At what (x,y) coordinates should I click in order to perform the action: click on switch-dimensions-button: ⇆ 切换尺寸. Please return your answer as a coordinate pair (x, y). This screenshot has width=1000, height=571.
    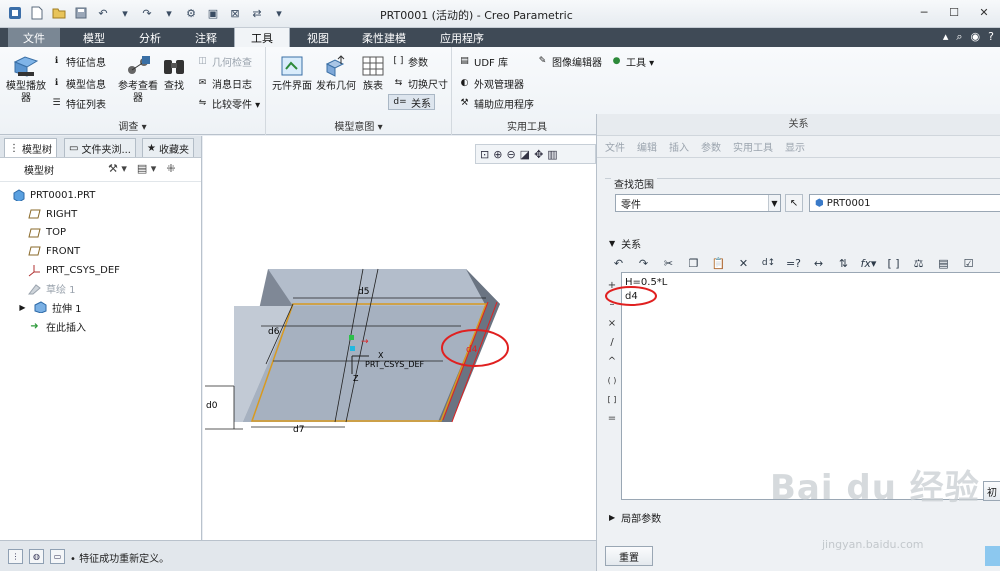
    Looking at the image, I should click on (420, 83).